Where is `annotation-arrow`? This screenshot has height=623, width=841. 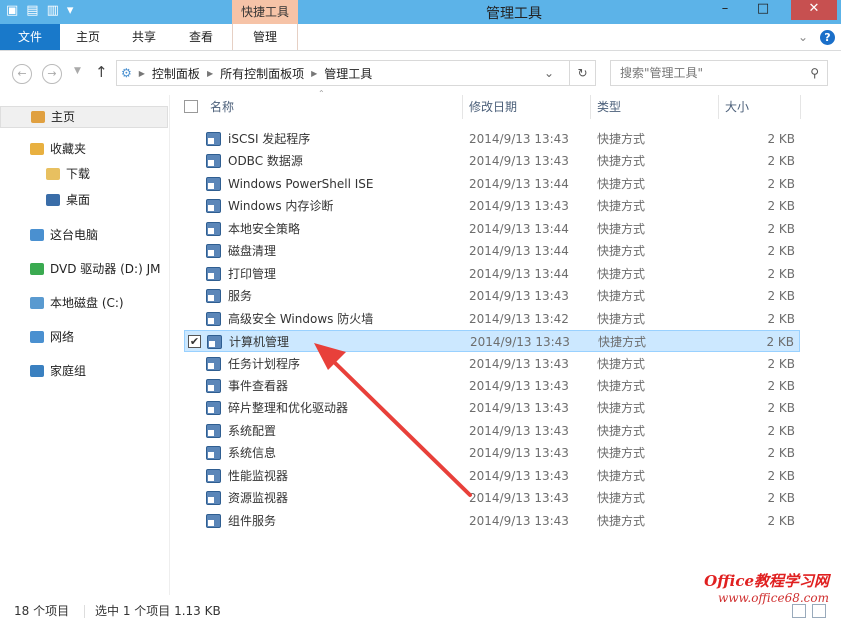 annotation-arrow is located at coordinates (393, 420).